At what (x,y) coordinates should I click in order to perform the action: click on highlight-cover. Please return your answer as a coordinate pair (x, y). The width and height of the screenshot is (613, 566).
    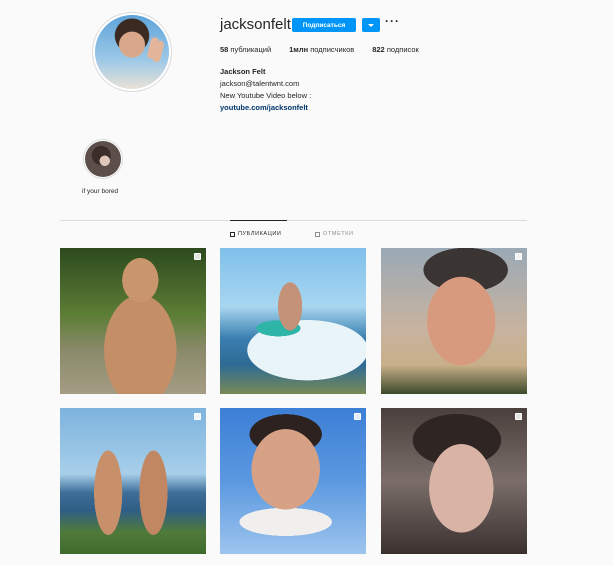
    Looking at the image, I should click on (103, 159).